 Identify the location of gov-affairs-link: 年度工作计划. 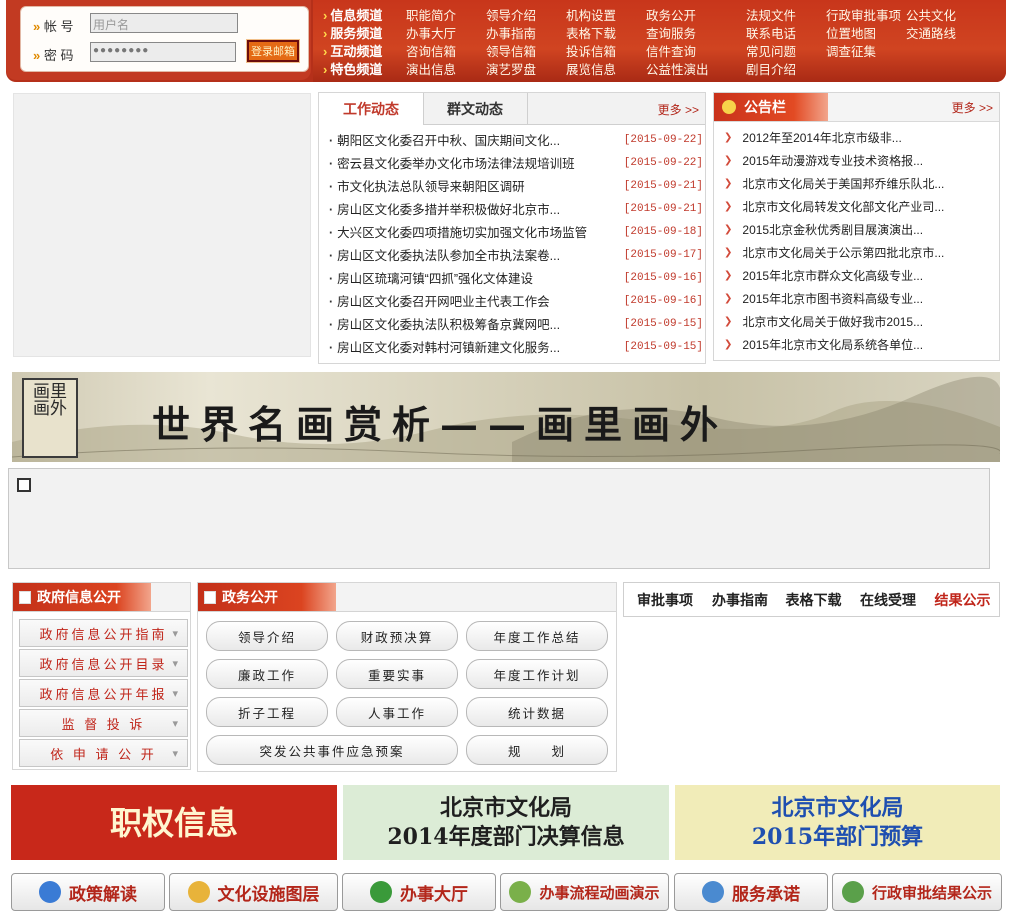
(537, 674).